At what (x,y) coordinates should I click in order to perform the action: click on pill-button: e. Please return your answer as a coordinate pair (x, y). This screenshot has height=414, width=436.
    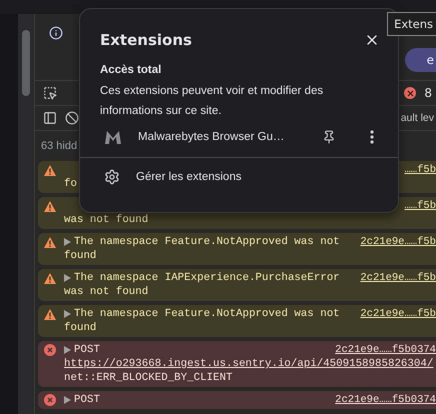
    Looking at the image, I should click on (420, 60).